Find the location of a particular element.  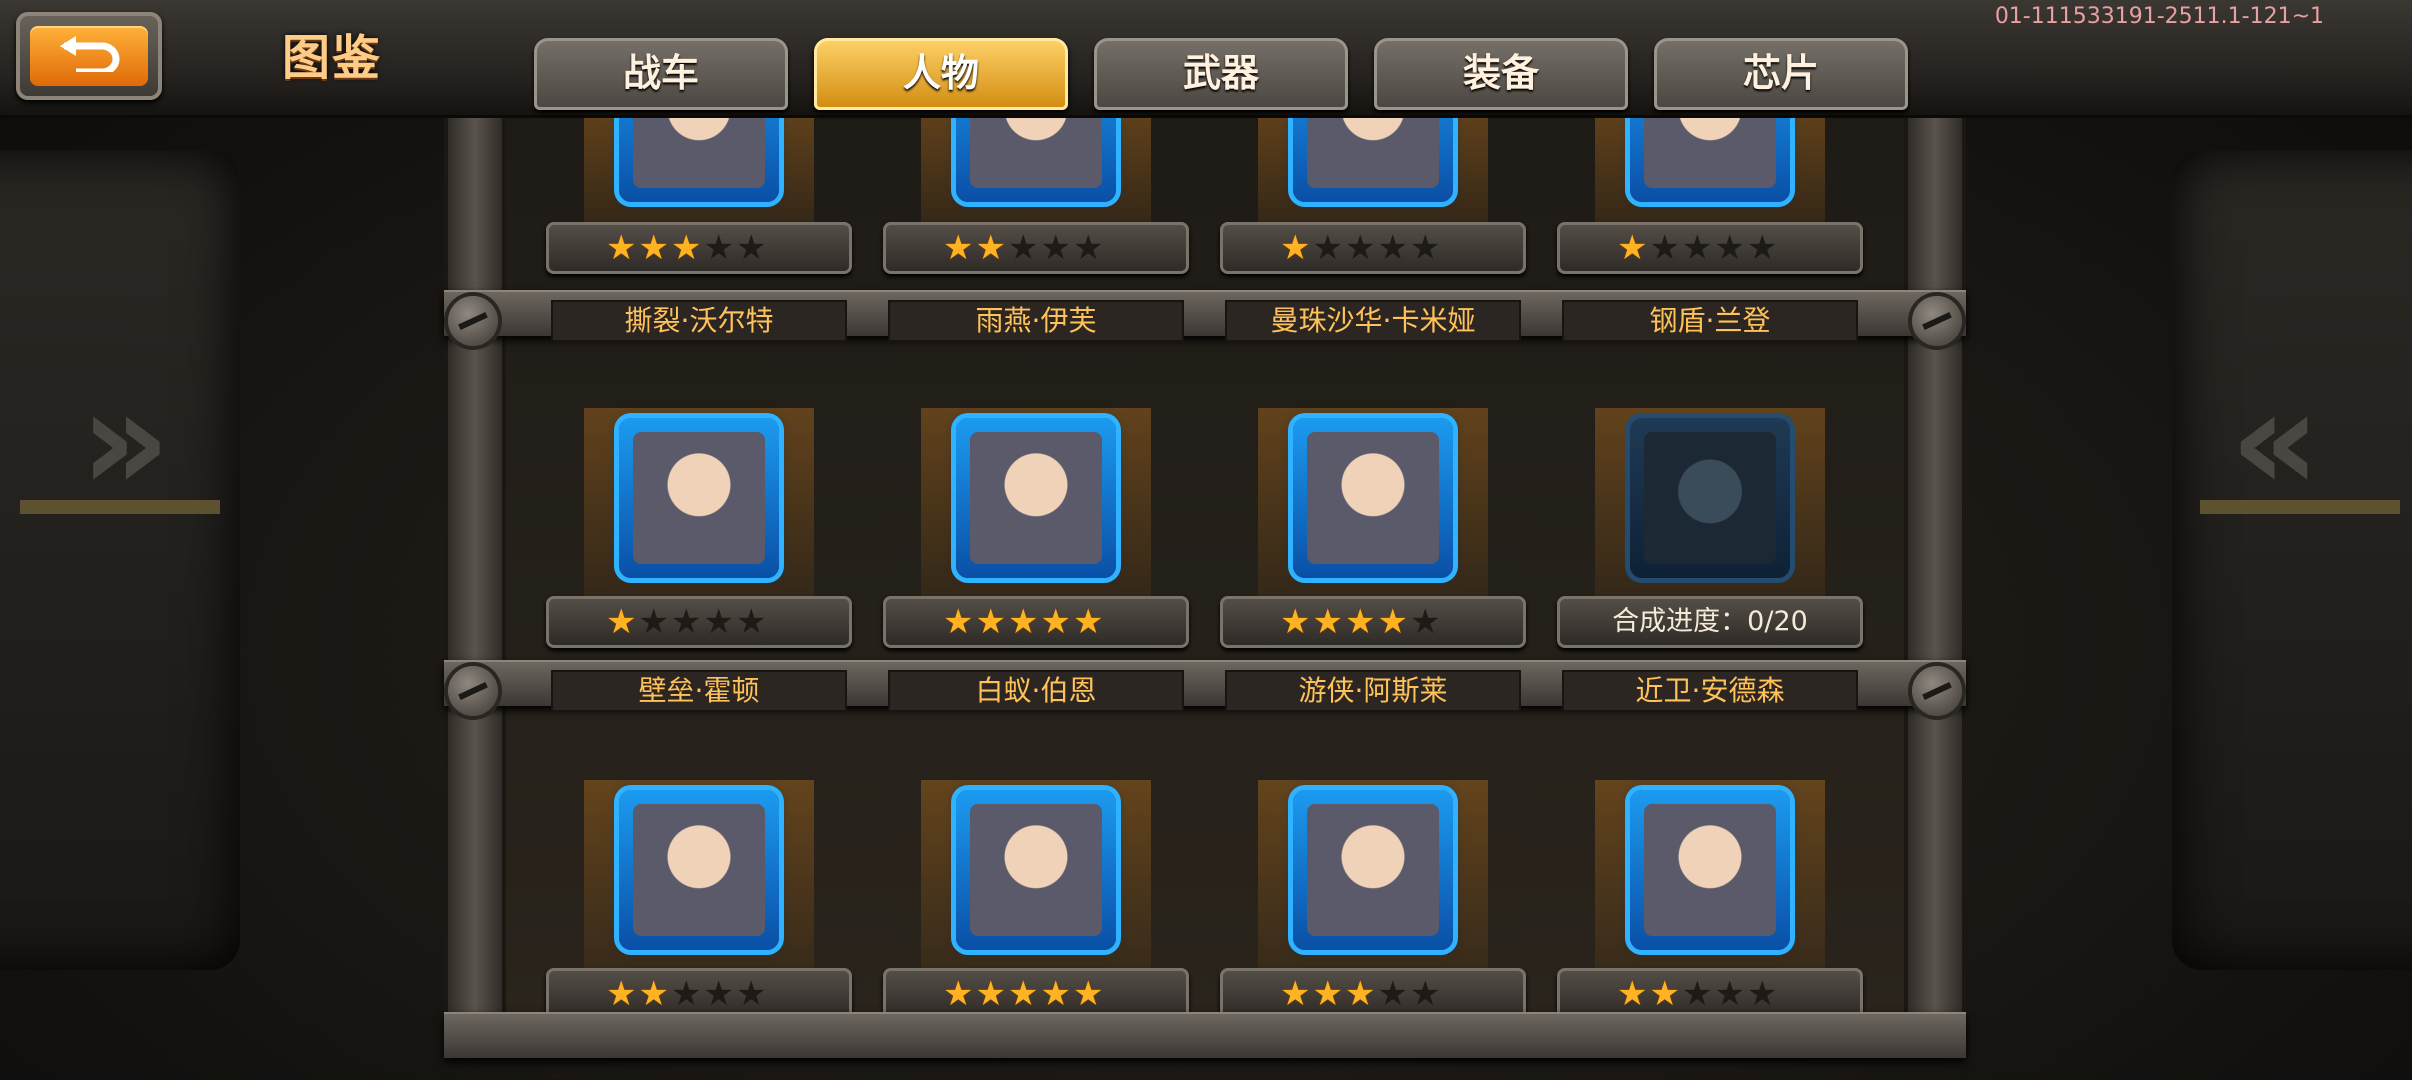

character-name: 壁垒·霍顿 is located at coordinates (699, 691).